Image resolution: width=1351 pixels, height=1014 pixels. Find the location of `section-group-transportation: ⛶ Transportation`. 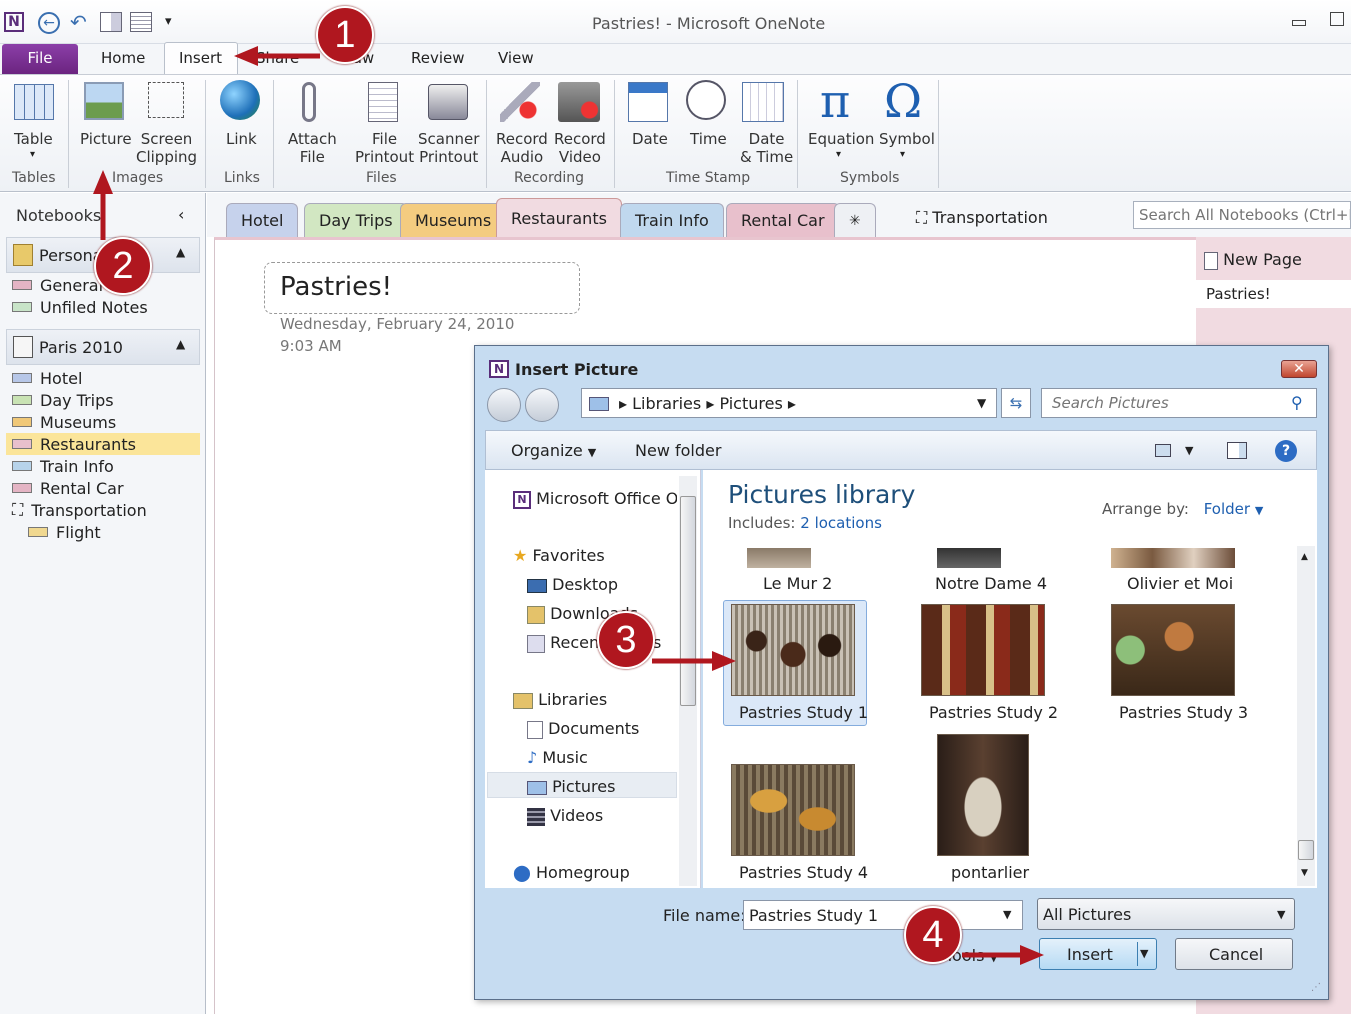

section-group-transportation: ⛶ Transportation is located at coordinates (79, 510).